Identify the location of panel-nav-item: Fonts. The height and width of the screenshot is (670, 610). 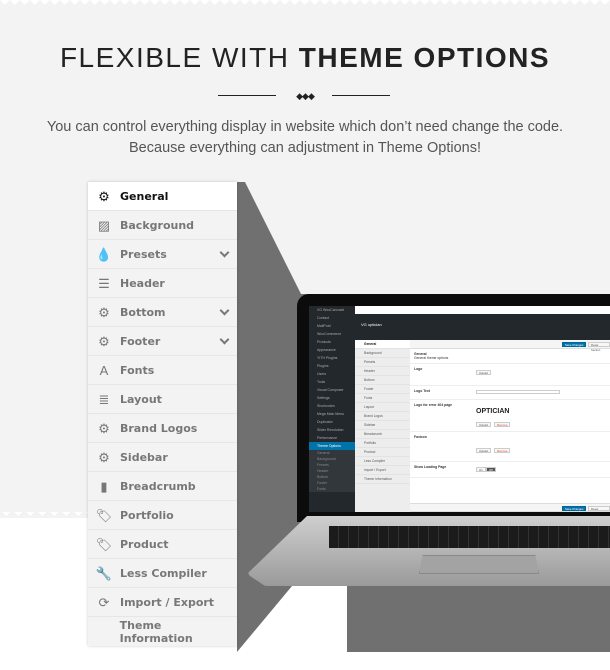
(382, 398).